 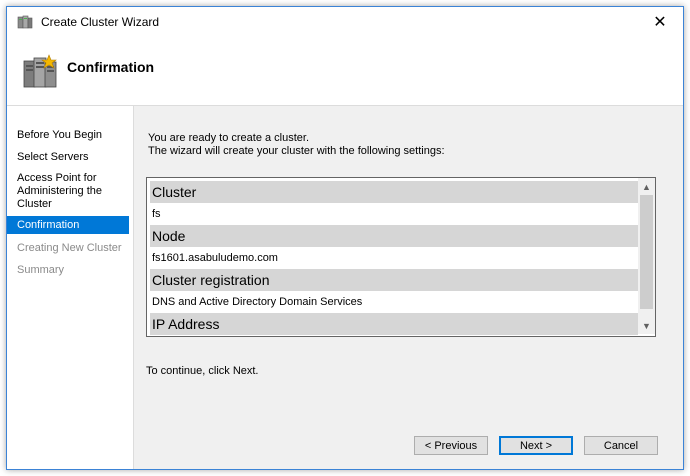 I want to click on nav-step-summary: Summary, so click(x=41, y=270).